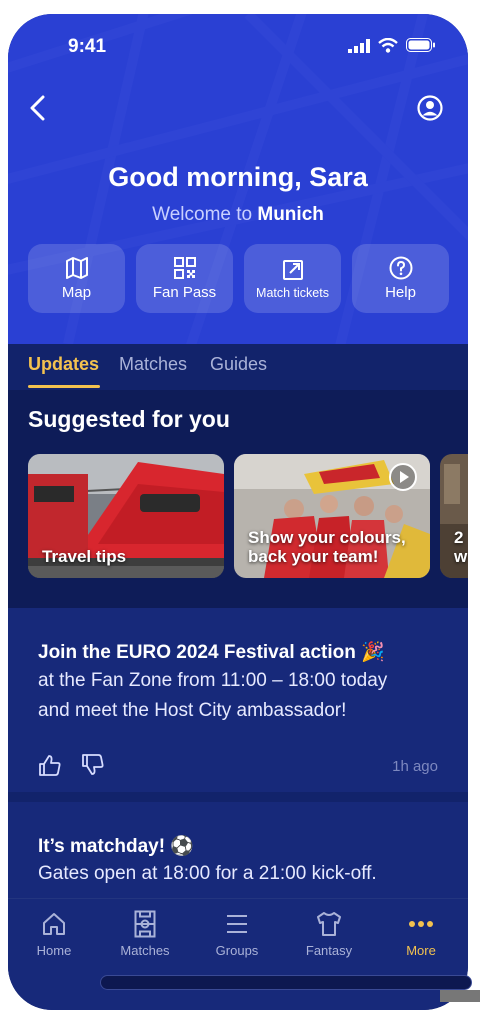 This screenshot has width=480, height=1020. Describe the element at coordinates (184, 292) in the screenshot. I see `fan-pass-label: Fan Pass` at that location.